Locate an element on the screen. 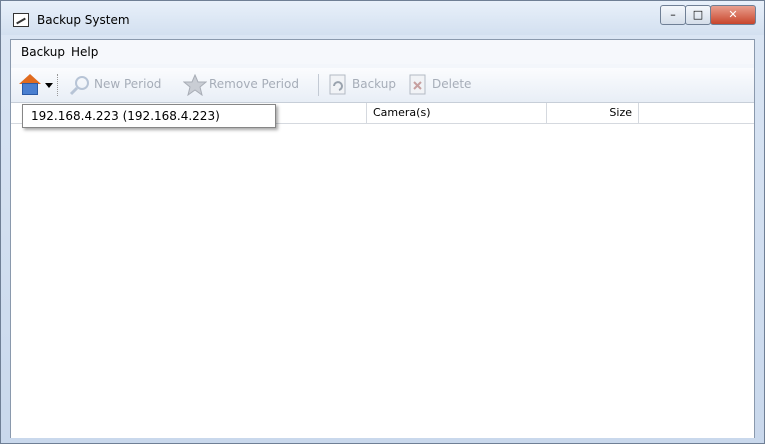  menu-help: Help is located at coordinates (84, 52).